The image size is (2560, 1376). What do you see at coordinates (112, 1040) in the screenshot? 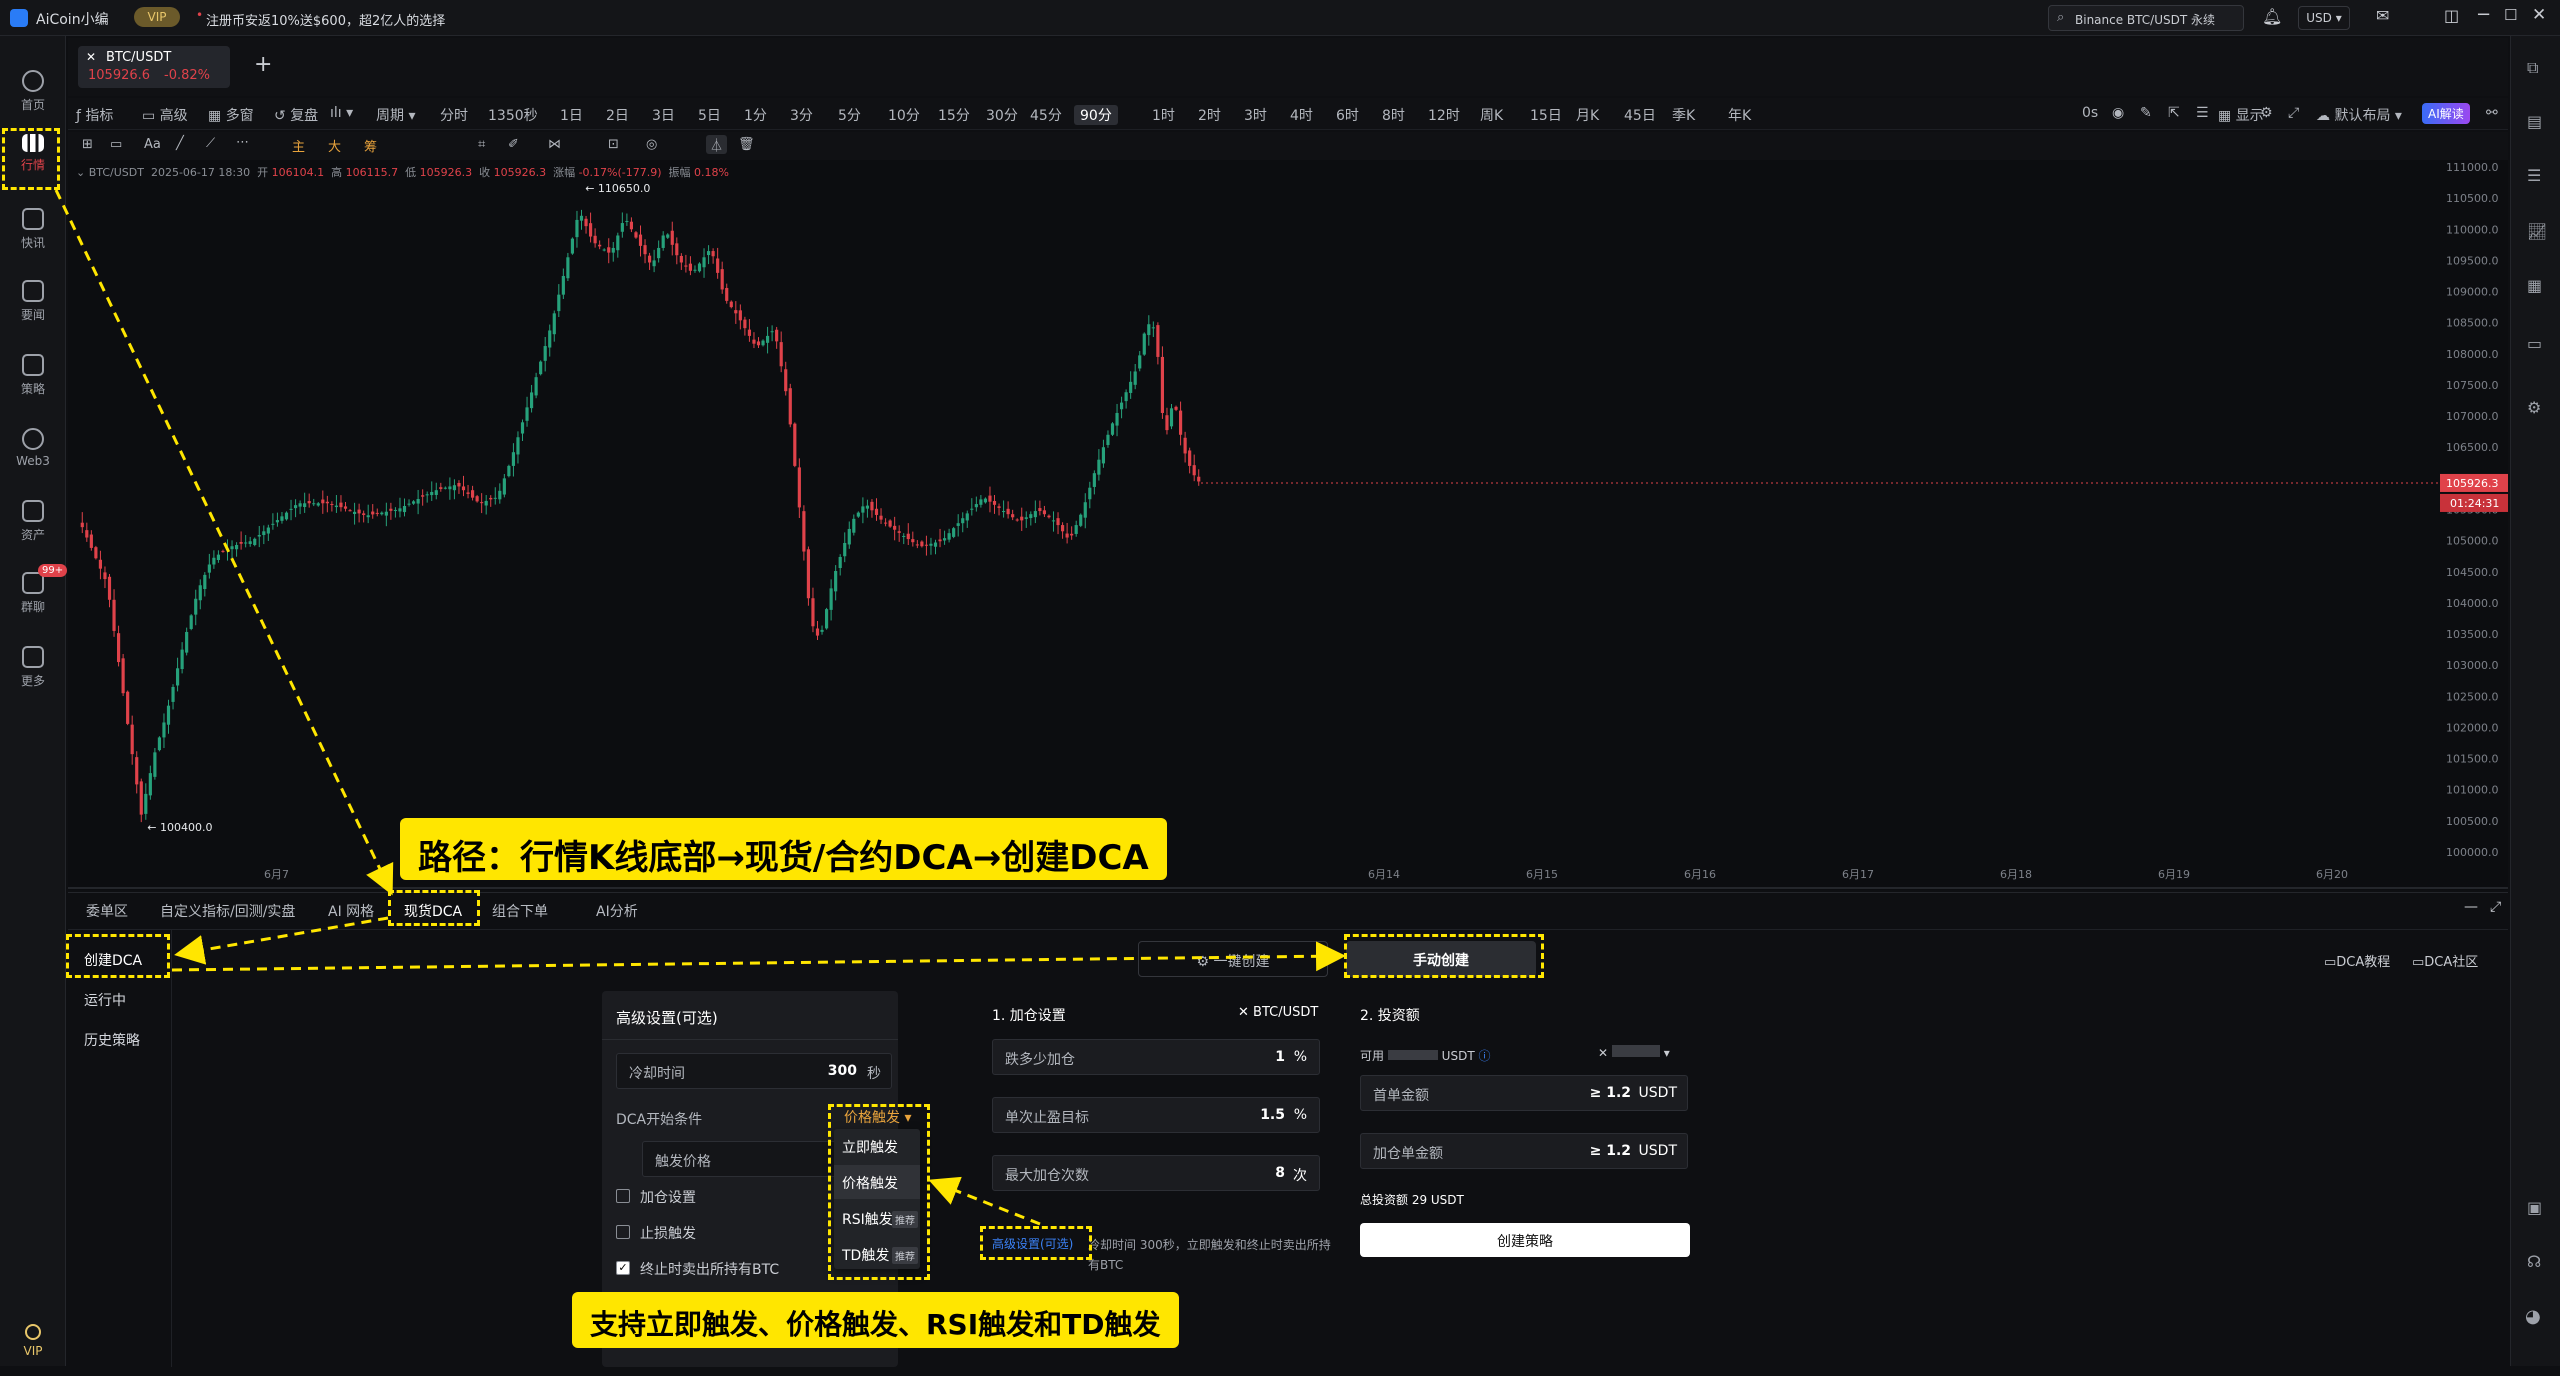
I see `side-history: 历史策略` at bounding box center [112, 1040].